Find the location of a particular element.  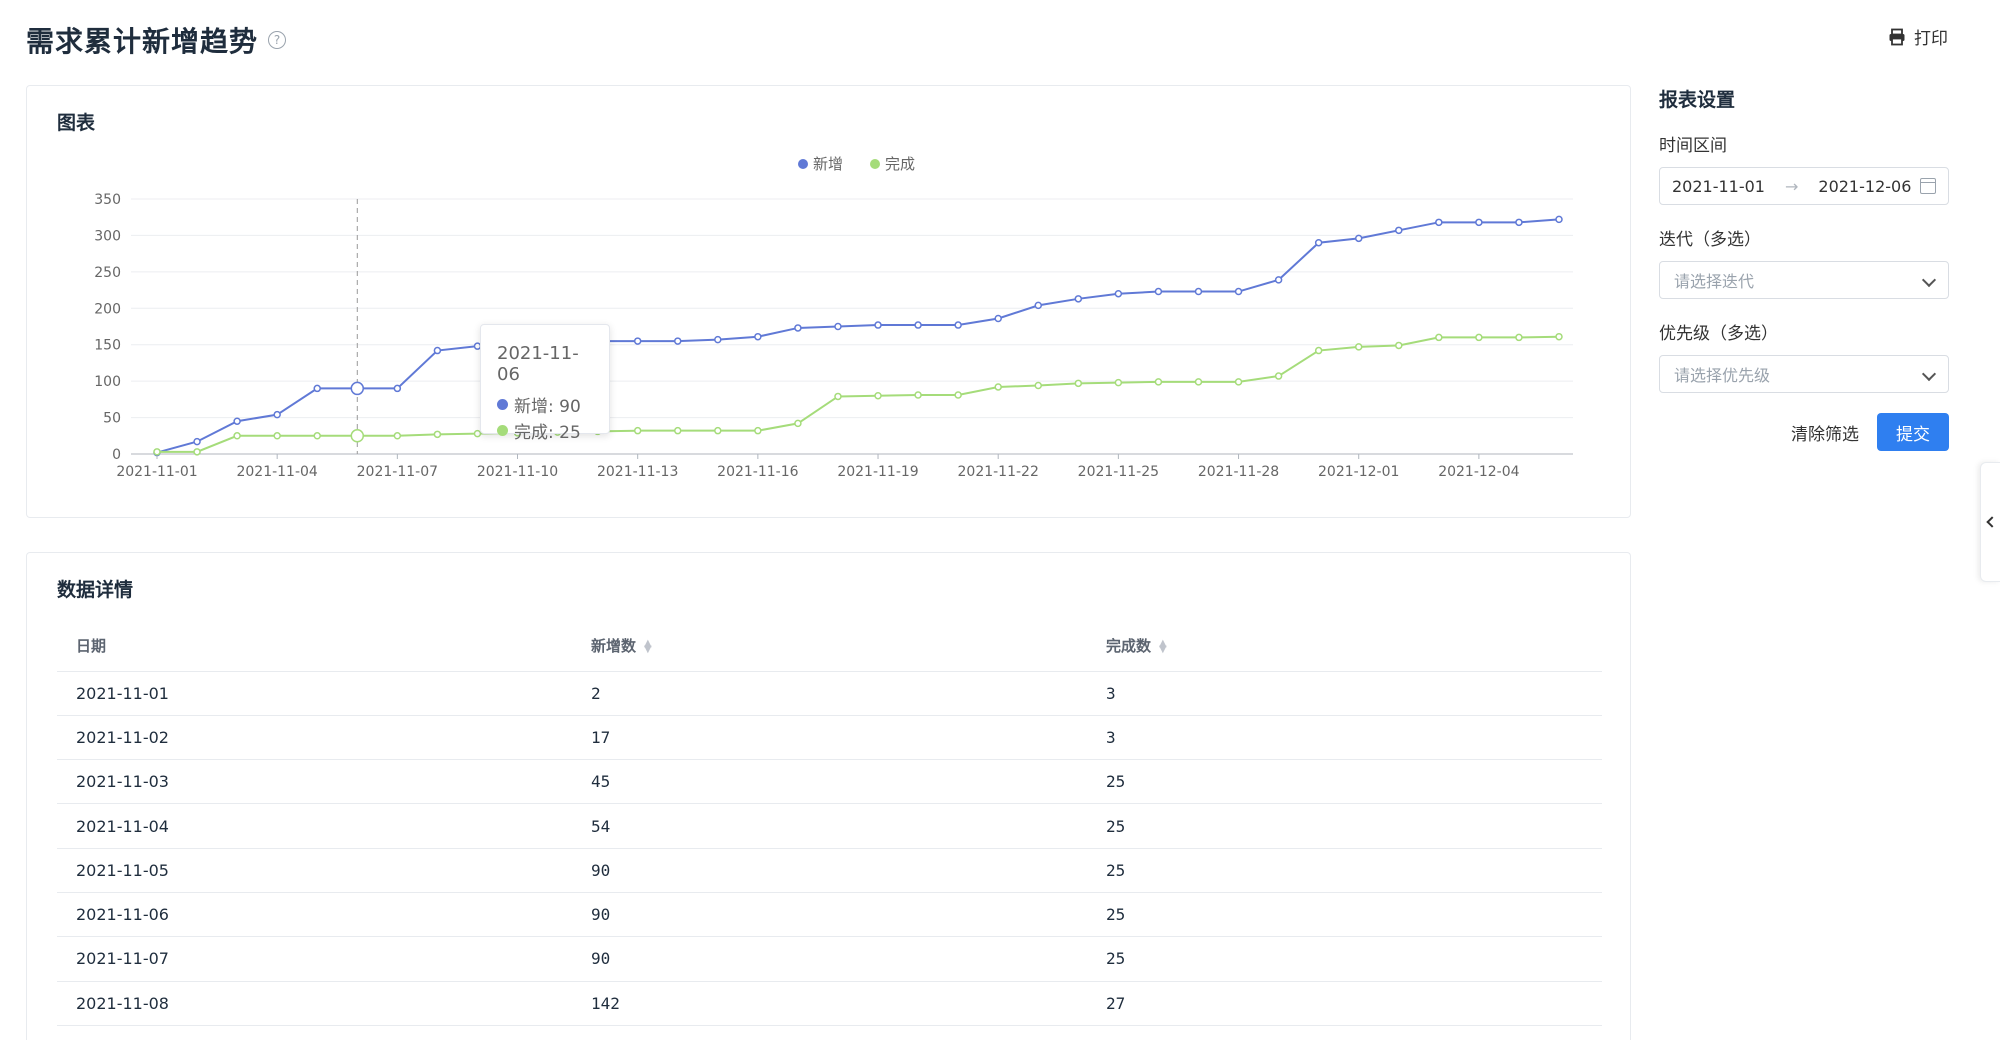

collapse-panel-tab is located at coordinates (1990, 522).